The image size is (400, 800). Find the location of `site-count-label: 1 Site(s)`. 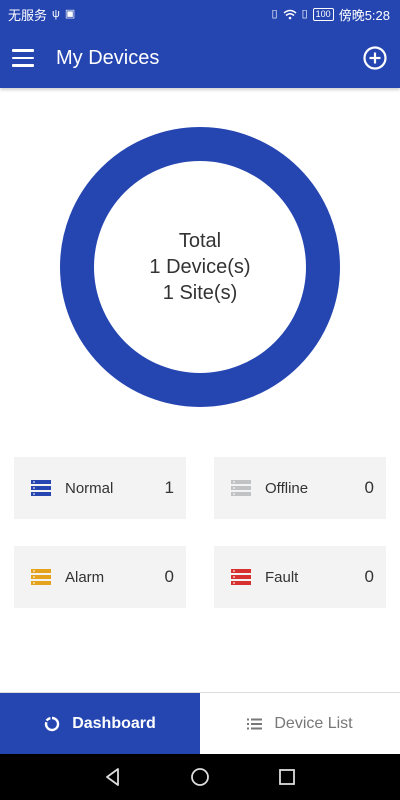

site-count-label: 1 Site(s) is located at coordinates (200, 293).